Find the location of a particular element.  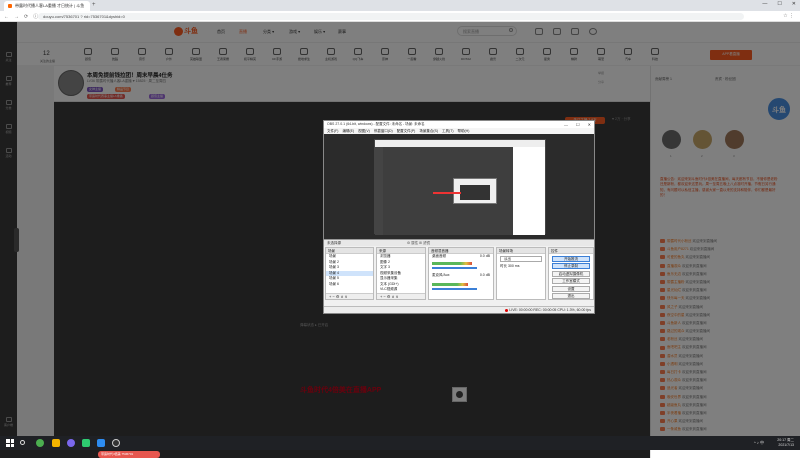

preview-capture is located at coordinates (460, 187).